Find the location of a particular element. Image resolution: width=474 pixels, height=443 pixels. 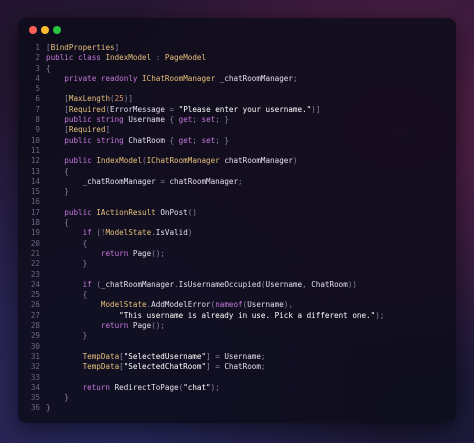

code-line: 30 is located at coordinates (237, 347).